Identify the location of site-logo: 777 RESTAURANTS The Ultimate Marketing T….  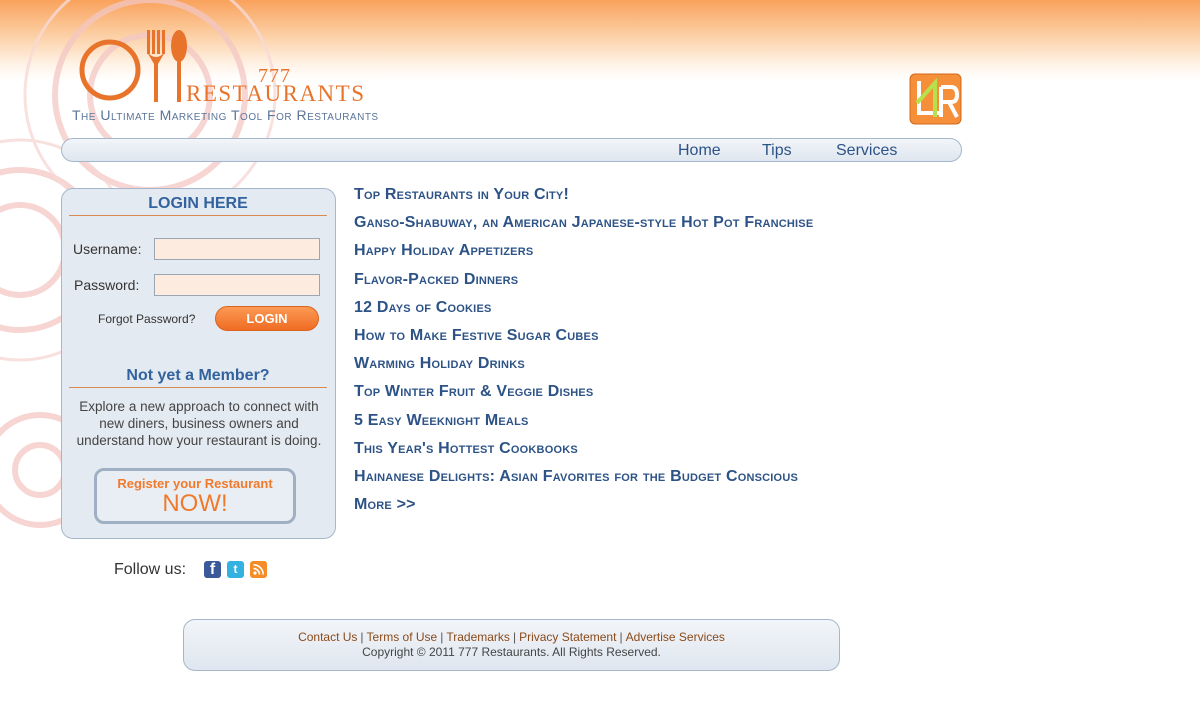
(252, 77).